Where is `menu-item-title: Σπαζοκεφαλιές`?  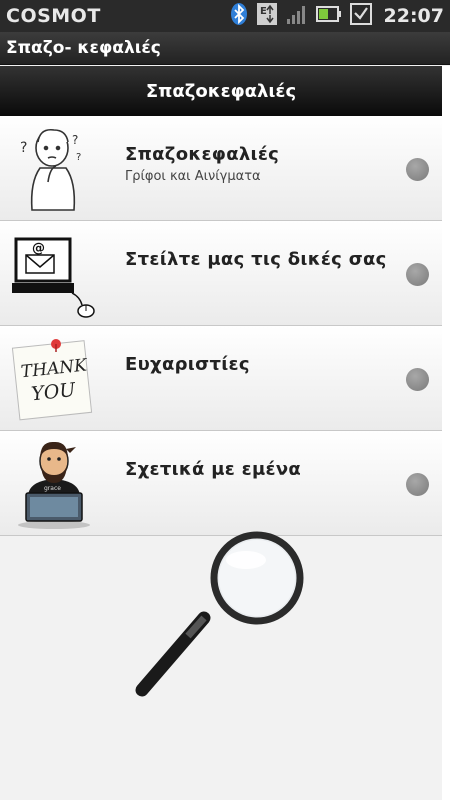
menu-item-title: Σπαζοκεφαλιές is located at coordinates (202, 154).